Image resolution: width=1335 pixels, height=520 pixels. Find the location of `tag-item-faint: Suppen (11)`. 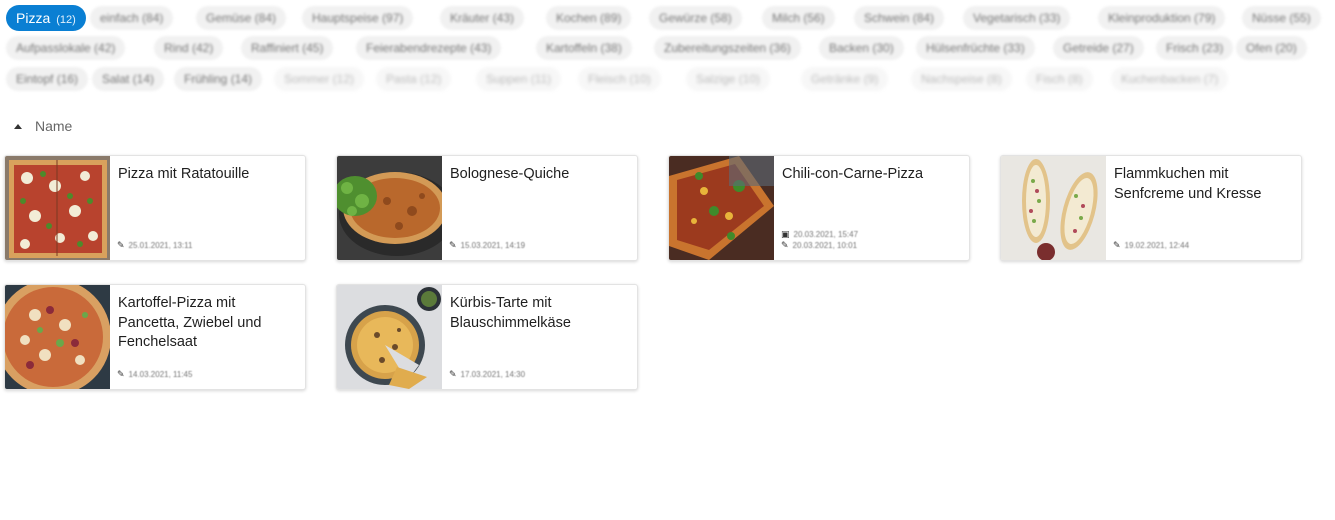

tag-item-faint: Suppen (11) is located at coordinates (519, 79).